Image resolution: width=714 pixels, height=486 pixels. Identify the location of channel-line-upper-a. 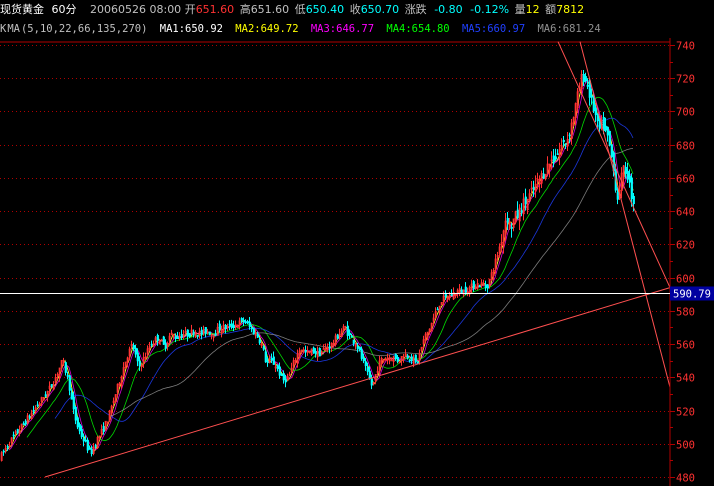
(614, 164).